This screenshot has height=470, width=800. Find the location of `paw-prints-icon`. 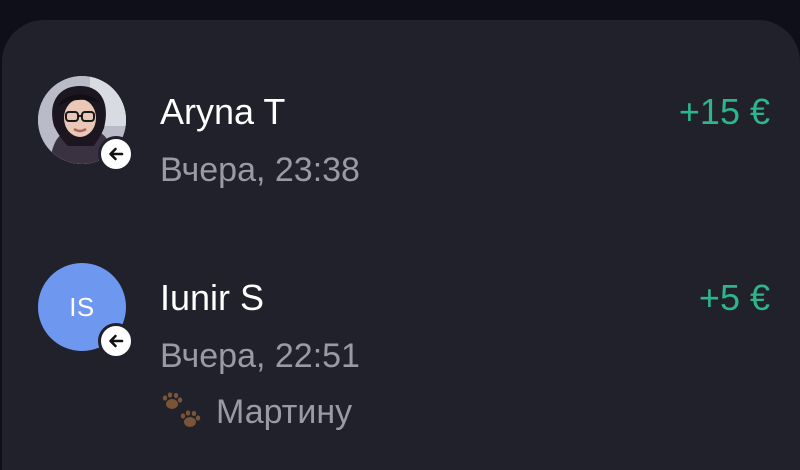

paw-prints-icon is located at coordinates (181, 409).